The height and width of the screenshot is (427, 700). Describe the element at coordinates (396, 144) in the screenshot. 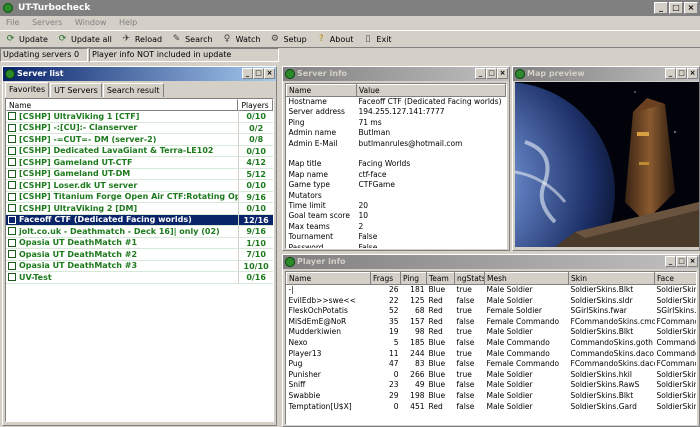

I see `server-info-row: Admin E-Mail butlmanrules@hotmail.com` at that location.